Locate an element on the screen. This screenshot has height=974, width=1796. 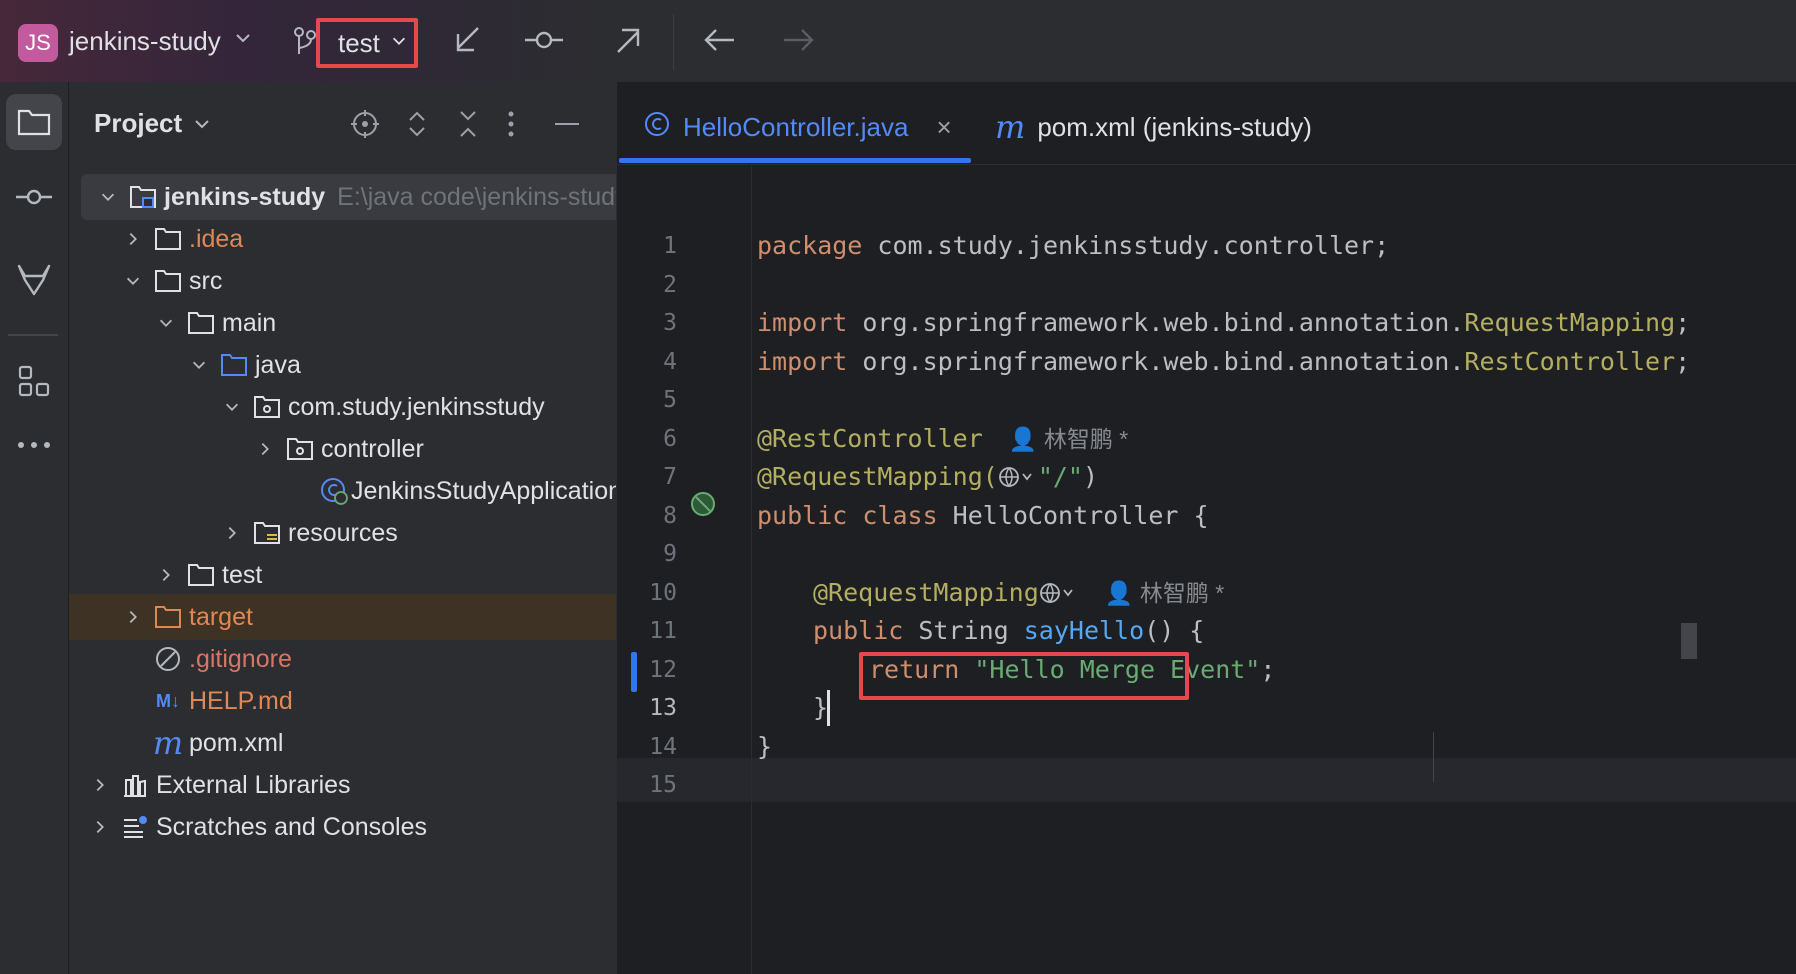
tree-item-jenkins-study: jenkins-study E:\java code\jenkins-study is located at coordinates (348, 197).